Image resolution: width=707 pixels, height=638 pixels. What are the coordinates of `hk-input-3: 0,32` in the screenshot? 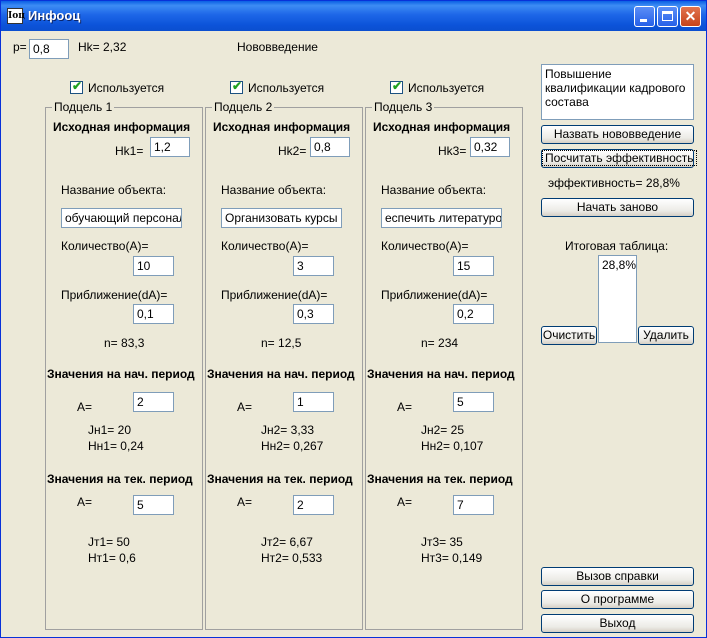 It's located at (490, 147).